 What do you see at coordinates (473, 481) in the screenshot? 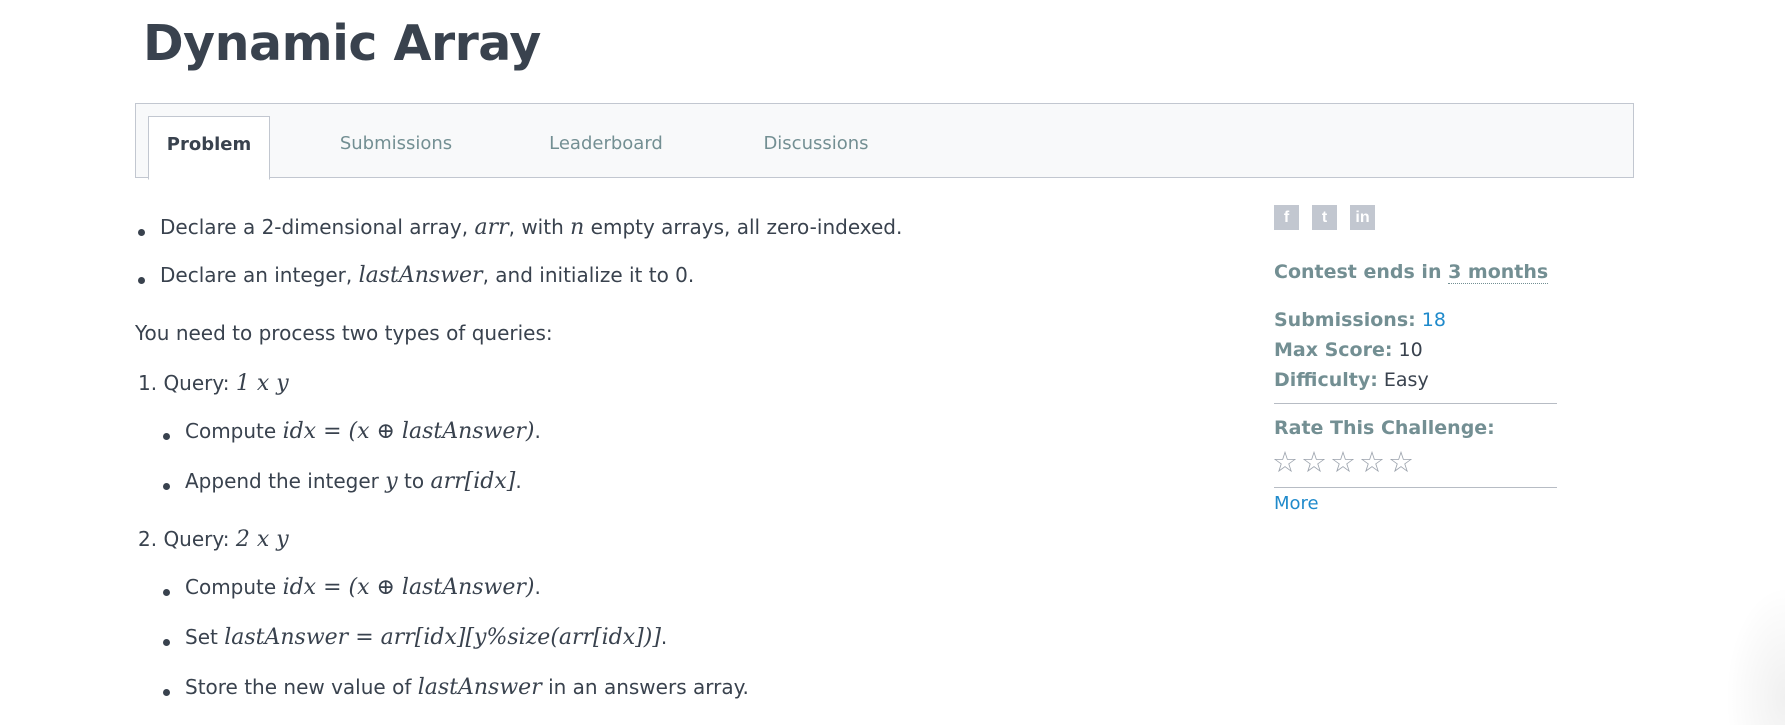
I see `math-arr-idx: arr[idx]` at bounding box center [473, 481].